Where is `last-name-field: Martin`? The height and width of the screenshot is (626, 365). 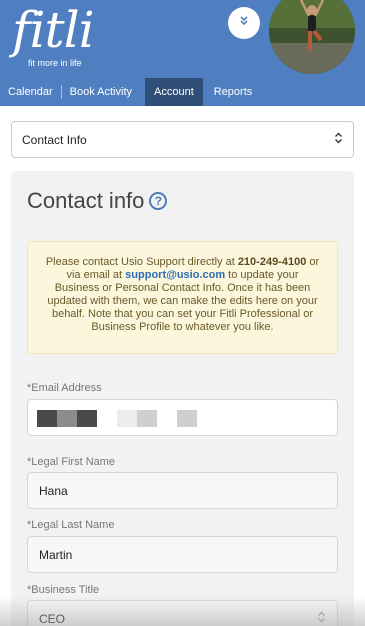 last-name-field: Martin is located at coordinates (182, 554).